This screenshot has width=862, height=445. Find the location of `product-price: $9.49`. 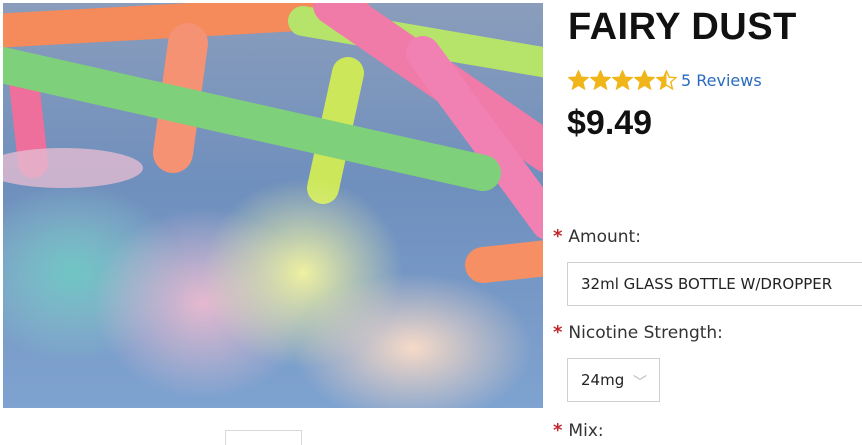

product-price: $9.49 is located at coordinates (610, 123).